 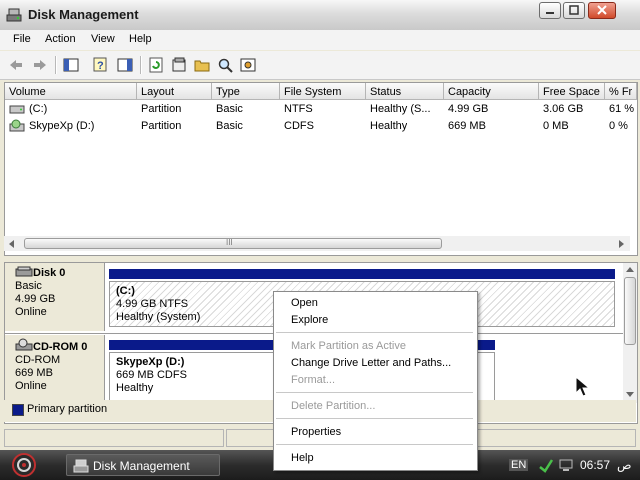 What do you see at coordinates (546, 465) in the screenshot?
I see `network-icon` at bounding box center [546, 465].